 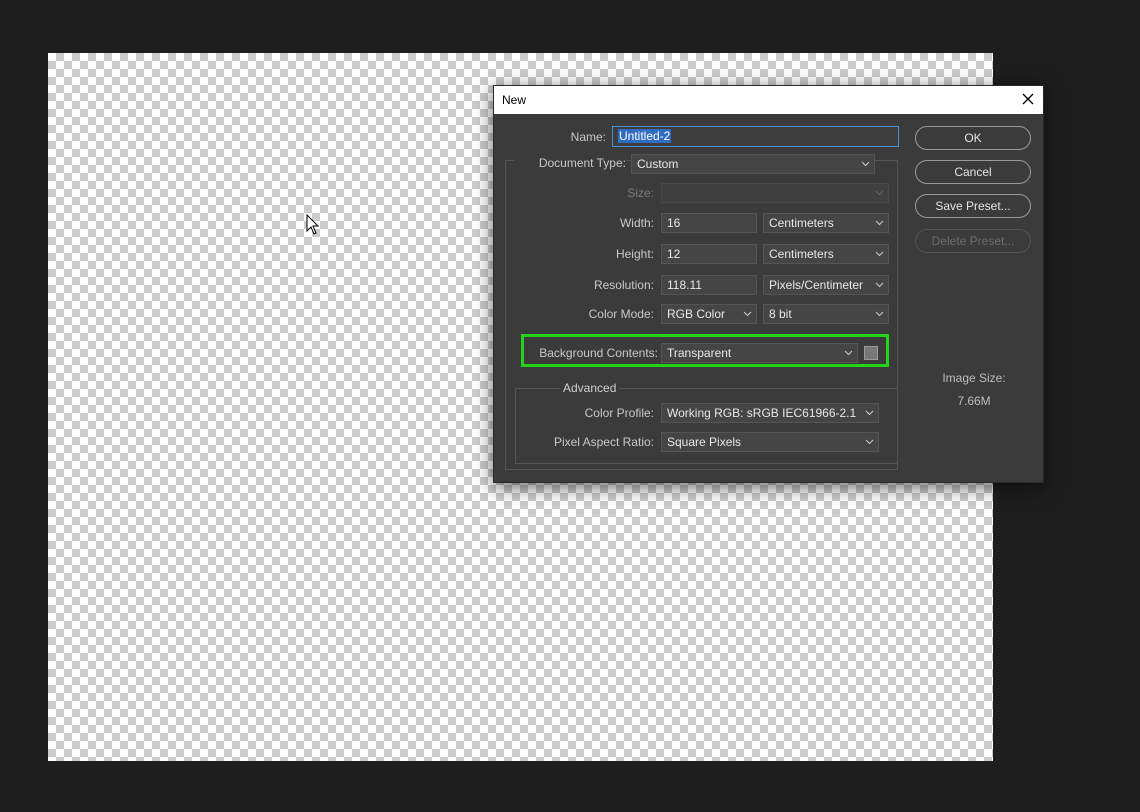 I want to click on mouse-cursor-icon, so click(x=313, y=224).